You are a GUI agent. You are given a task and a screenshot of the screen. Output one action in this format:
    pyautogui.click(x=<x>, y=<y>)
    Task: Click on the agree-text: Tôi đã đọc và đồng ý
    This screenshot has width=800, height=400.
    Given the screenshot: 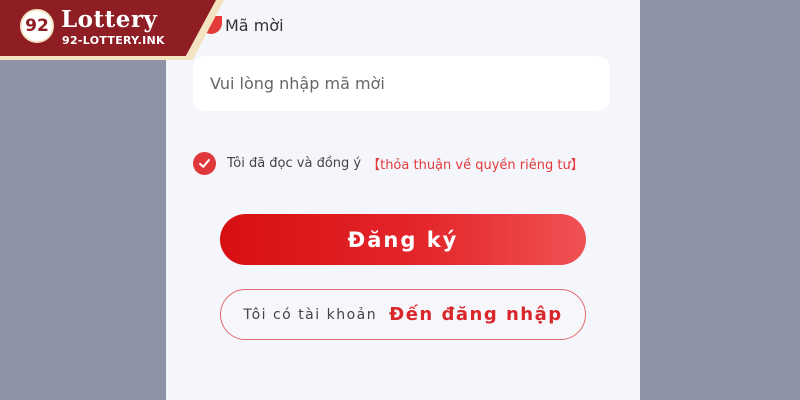 What is the action you would take?
    pyautogui.click(x=294, y=163)
    